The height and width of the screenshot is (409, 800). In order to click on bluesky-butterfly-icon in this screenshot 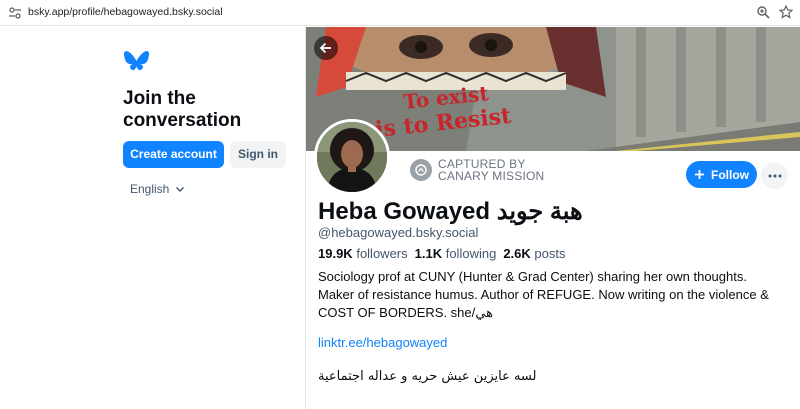, I will do `click(136, 62)`.